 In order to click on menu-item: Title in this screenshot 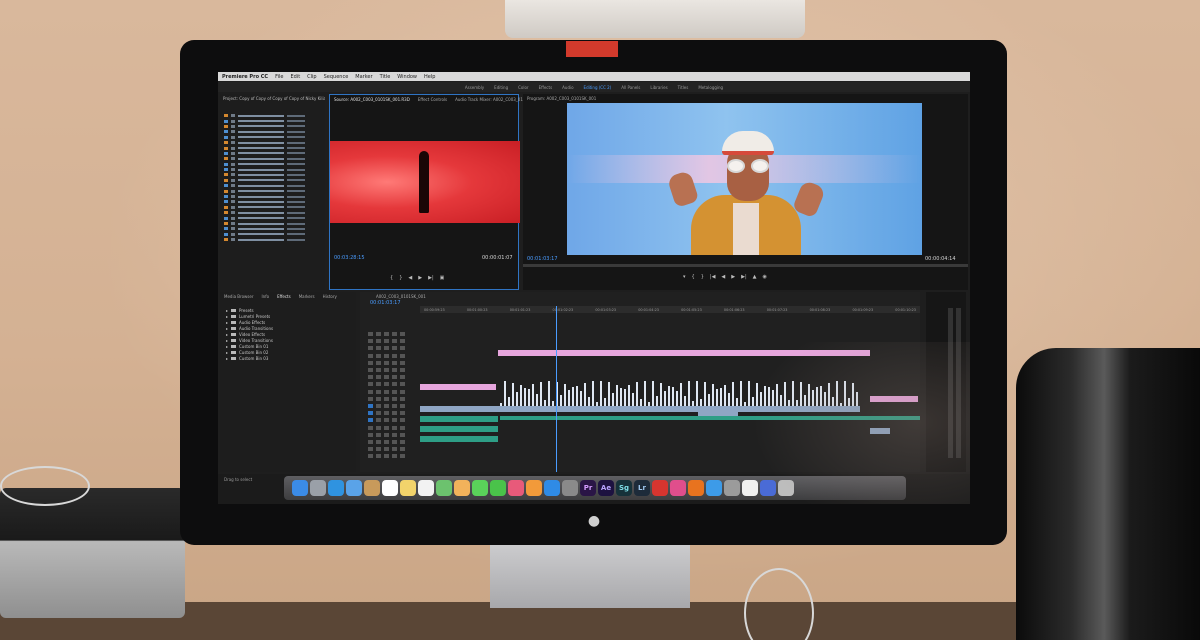, I will do `click(385, 77)`.